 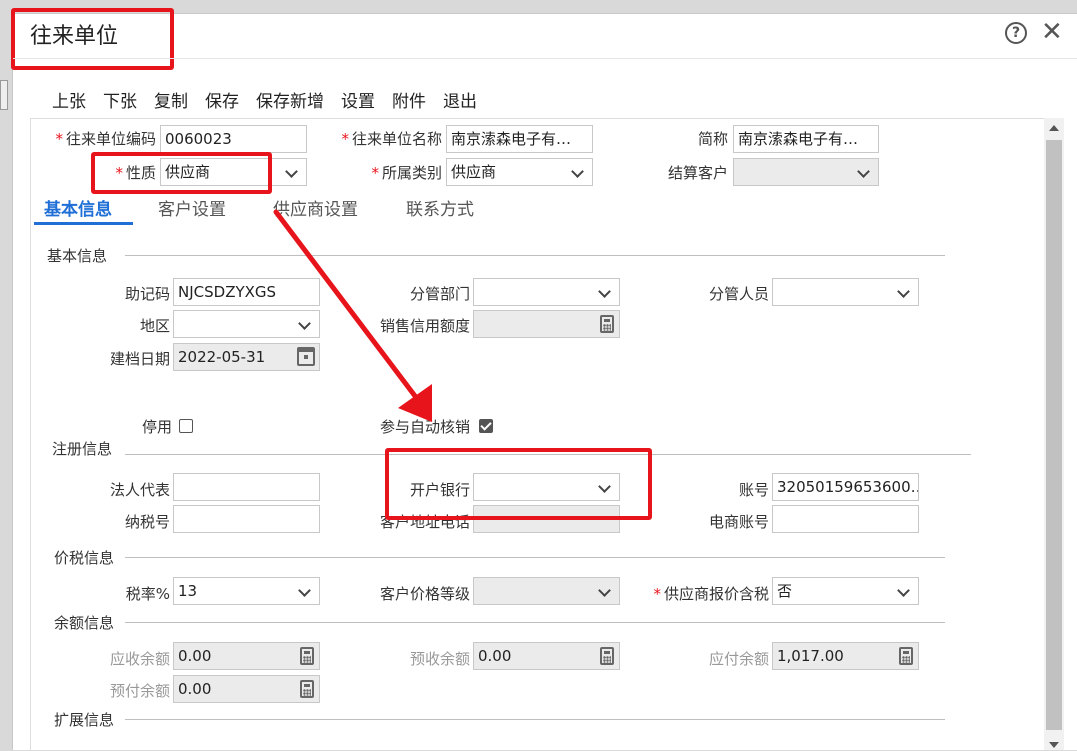 What do you see at coordinates (415, 403) in the screenshot?
I see `arrow-head` at bounding box center [415, 403].